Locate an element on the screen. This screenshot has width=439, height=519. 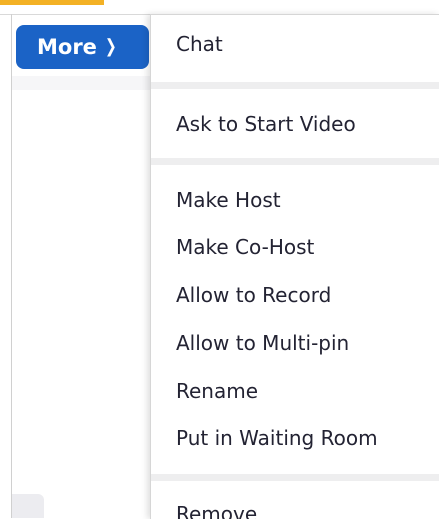
menu-item-allow-to-record: Allow to Record is located at coordinates (253, 295).